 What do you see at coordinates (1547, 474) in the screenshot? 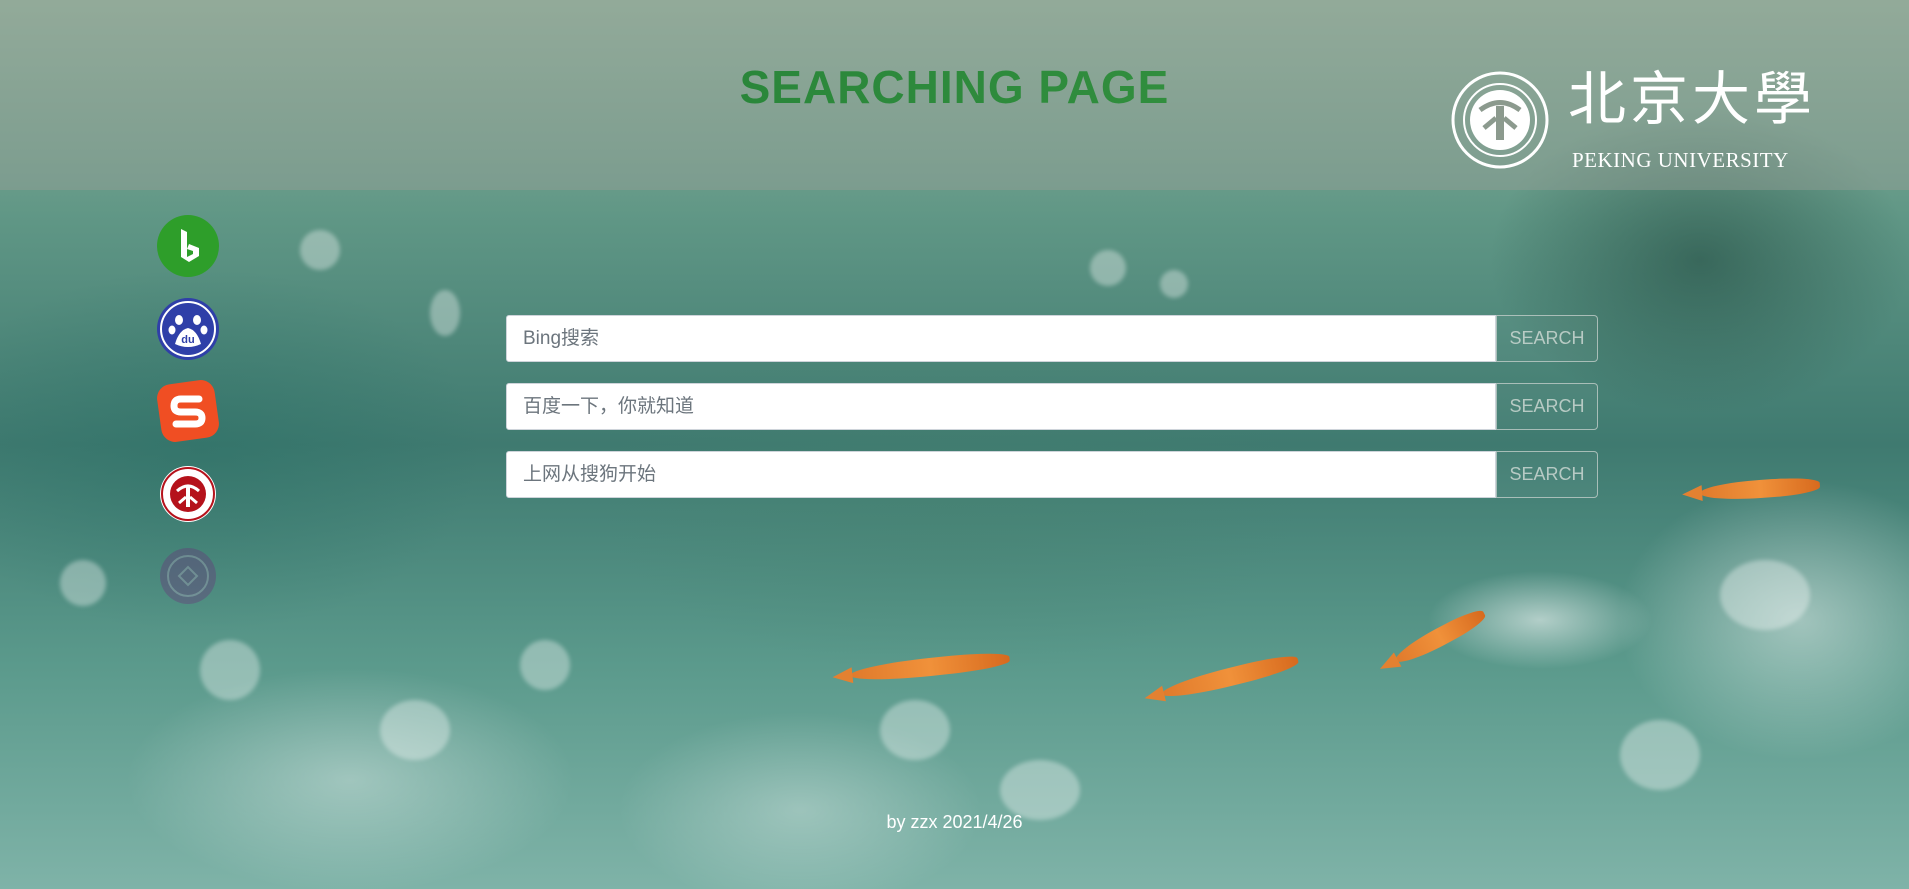
I see `sogou-search-button: SEARCH` at bounding box center [1547, 474].